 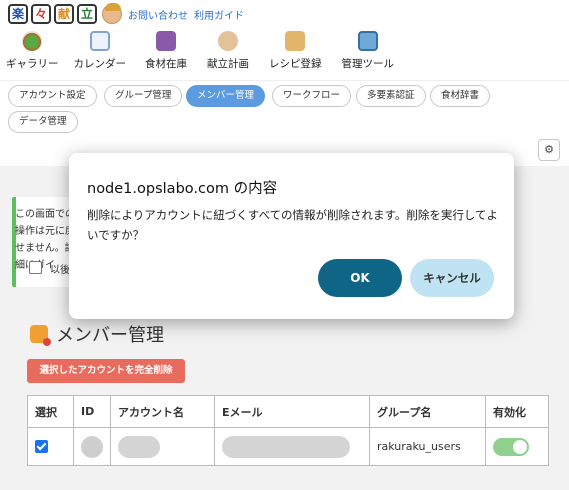 I want to click on header-links: お問い合わせ 利用ガイド, so click(x=186, y=14).